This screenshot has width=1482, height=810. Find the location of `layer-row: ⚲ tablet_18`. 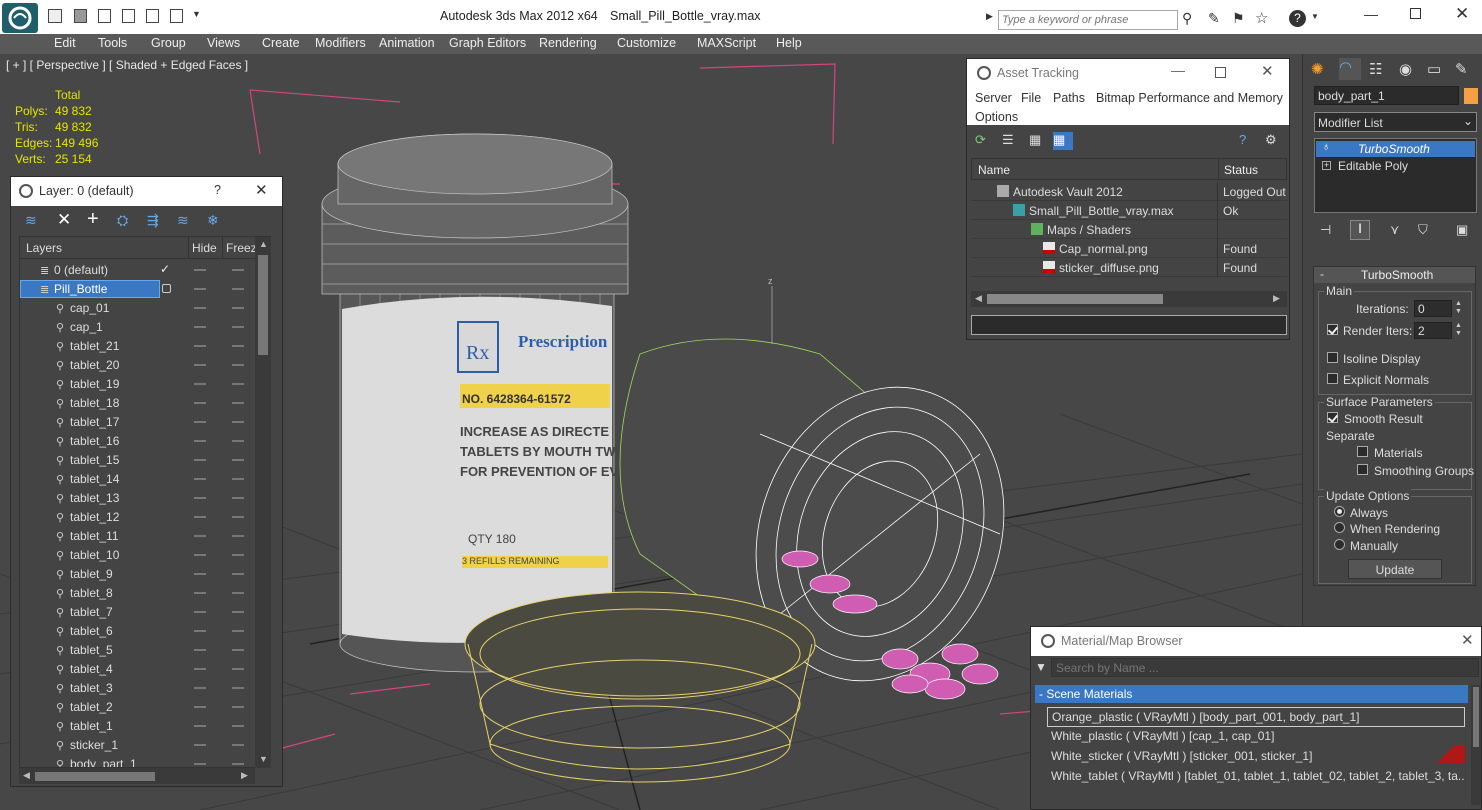

layer-row: ⚲ tablet_18 is located at coordinates (138, 403).